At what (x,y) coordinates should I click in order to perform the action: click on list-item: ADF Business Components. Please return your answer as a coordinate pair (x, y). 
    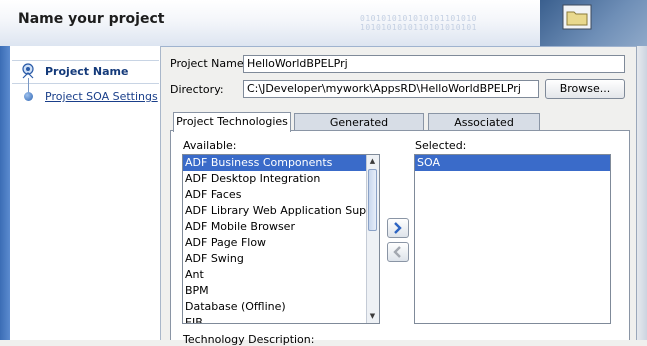
    Looking at the image, I should click on (281, 163).